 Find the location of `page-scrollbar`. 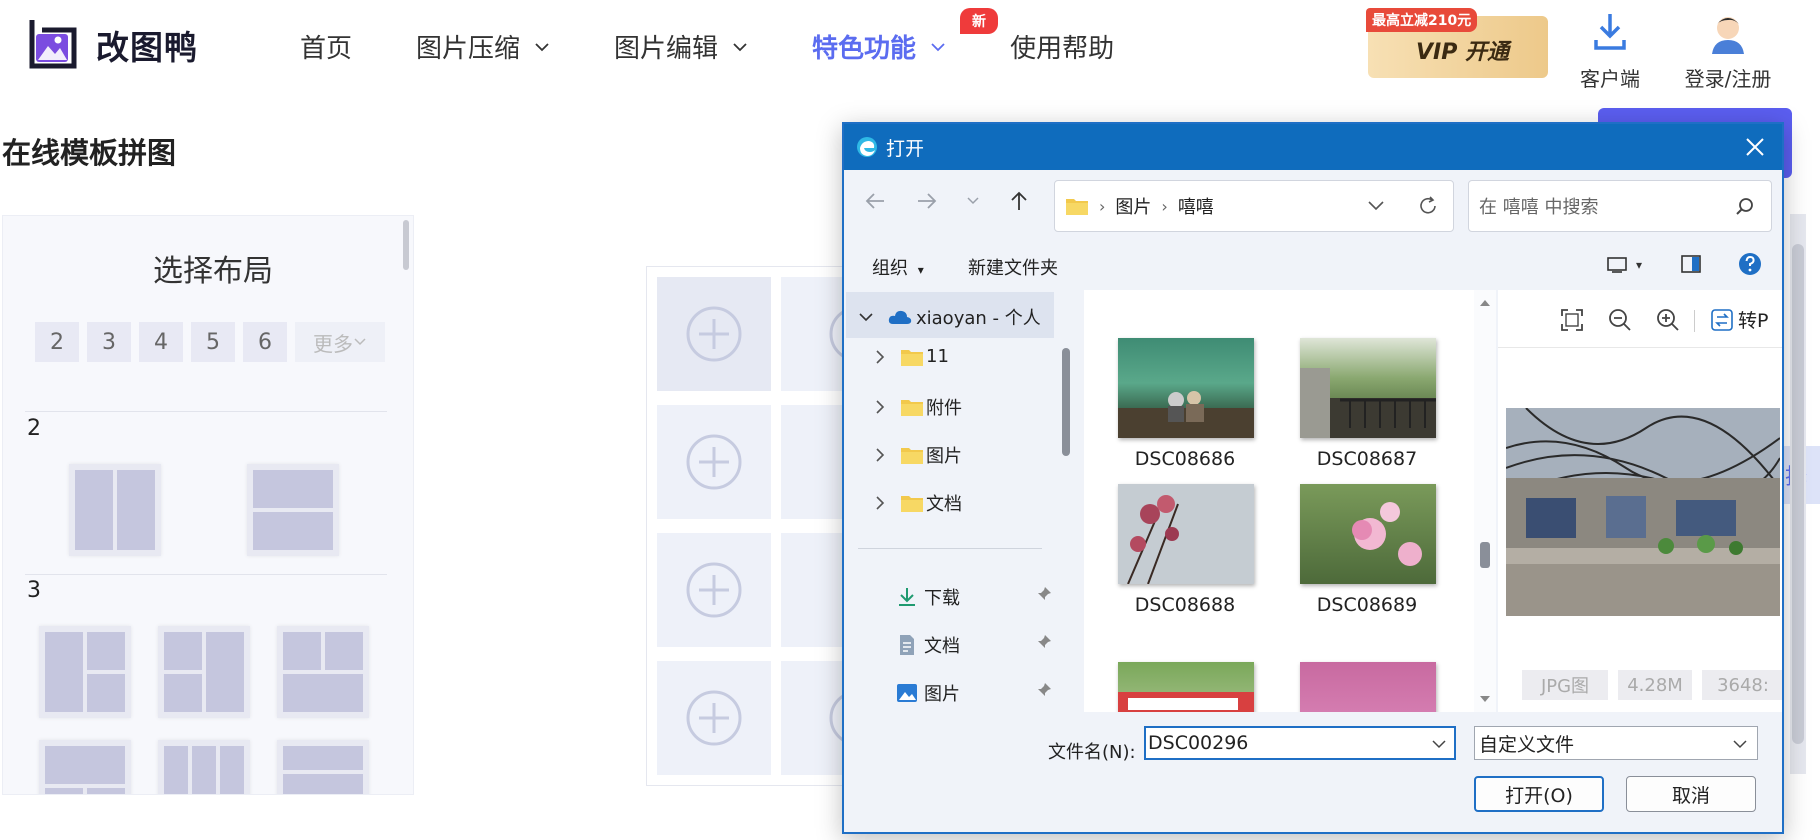

page-scrollbar is located at coordinates (1798, 494).